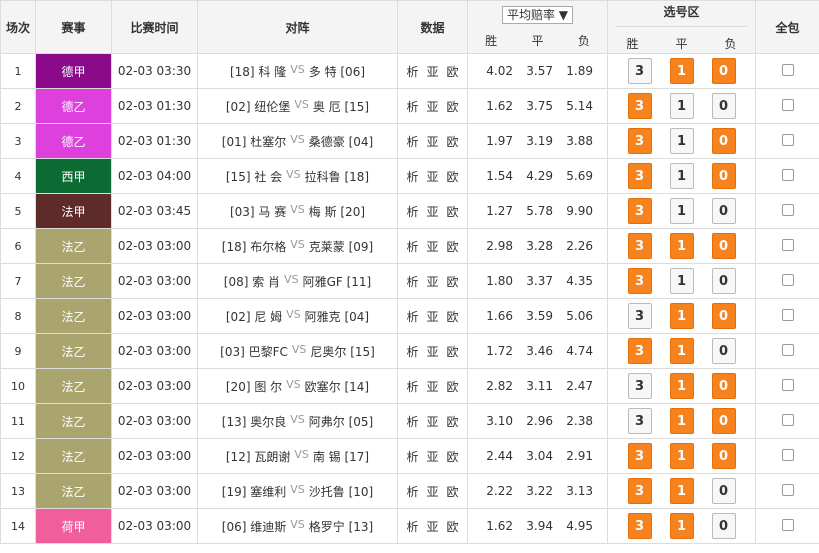 This screenshot has width=819, height=553. What do you see at coordinates (537, 14) in the screenshot?
I see `avg-odds-select: 平均赔率 ▼` at bounding box center [537, 14].